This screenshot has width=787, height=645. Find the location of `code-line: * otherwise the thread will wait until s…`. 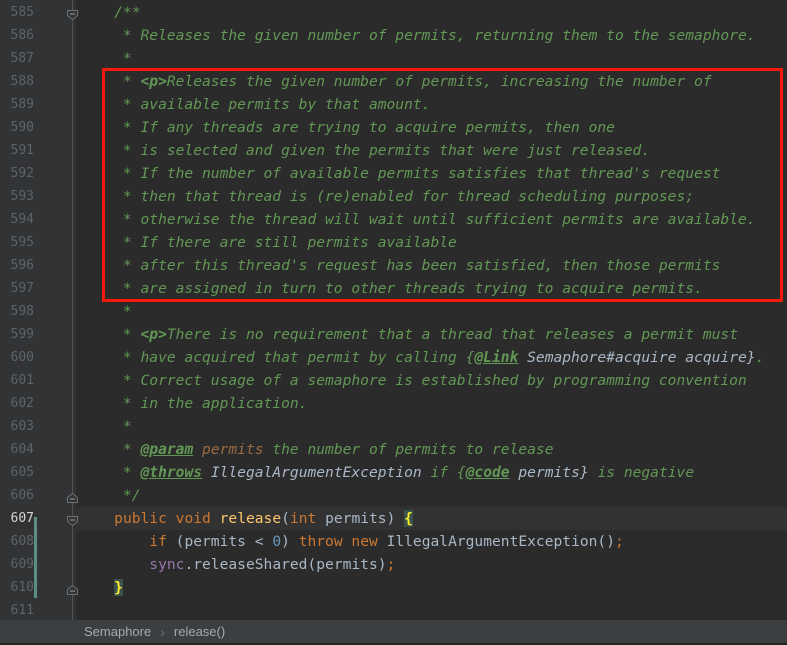

code-line: * otherwise the thread will wait until s… is located at coordinates (410, 219).